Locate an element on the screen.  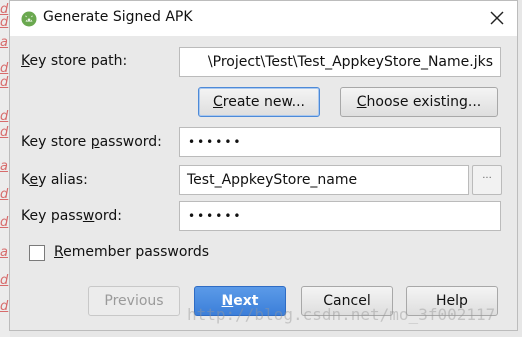
label-mnemonic: p is located at coordinates (95, 142).